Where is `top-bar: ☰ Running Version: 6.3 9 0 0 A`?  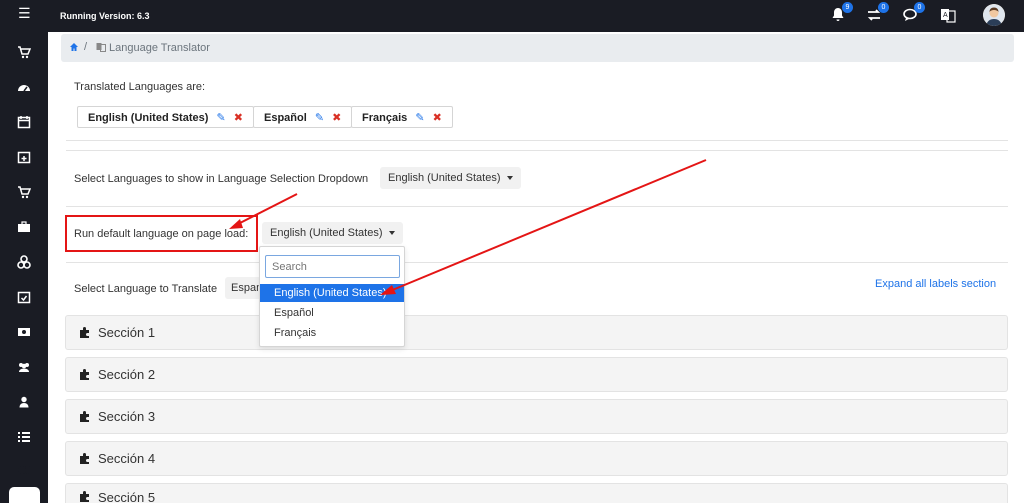
top-bar: ☰ Running Version: 6.3 9 0 0 A is located at coordinates (512, 16).